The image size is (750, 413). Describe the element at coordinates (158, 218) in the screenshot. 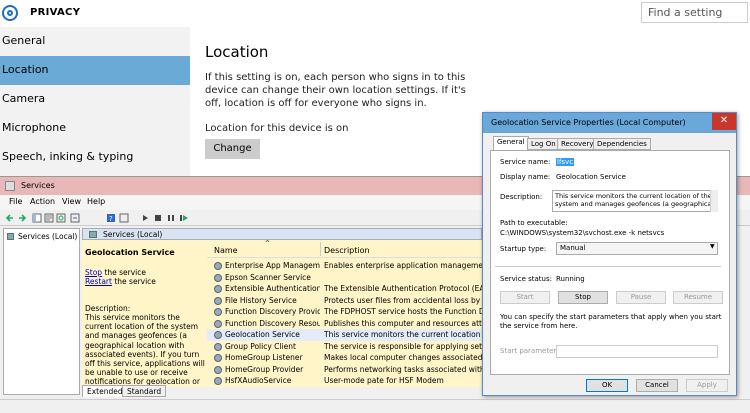

I see `stop-service-icon` at that location.